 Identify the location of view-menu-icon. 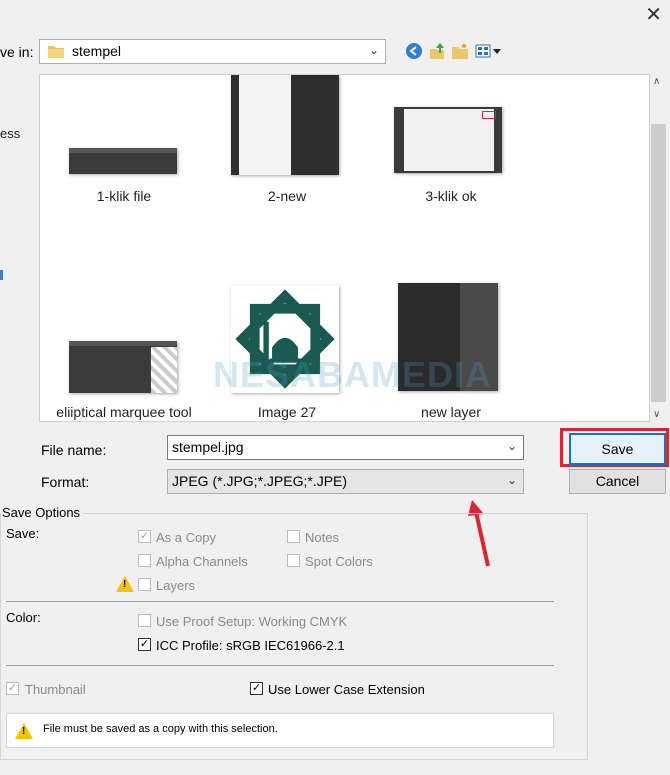
(489, 51).